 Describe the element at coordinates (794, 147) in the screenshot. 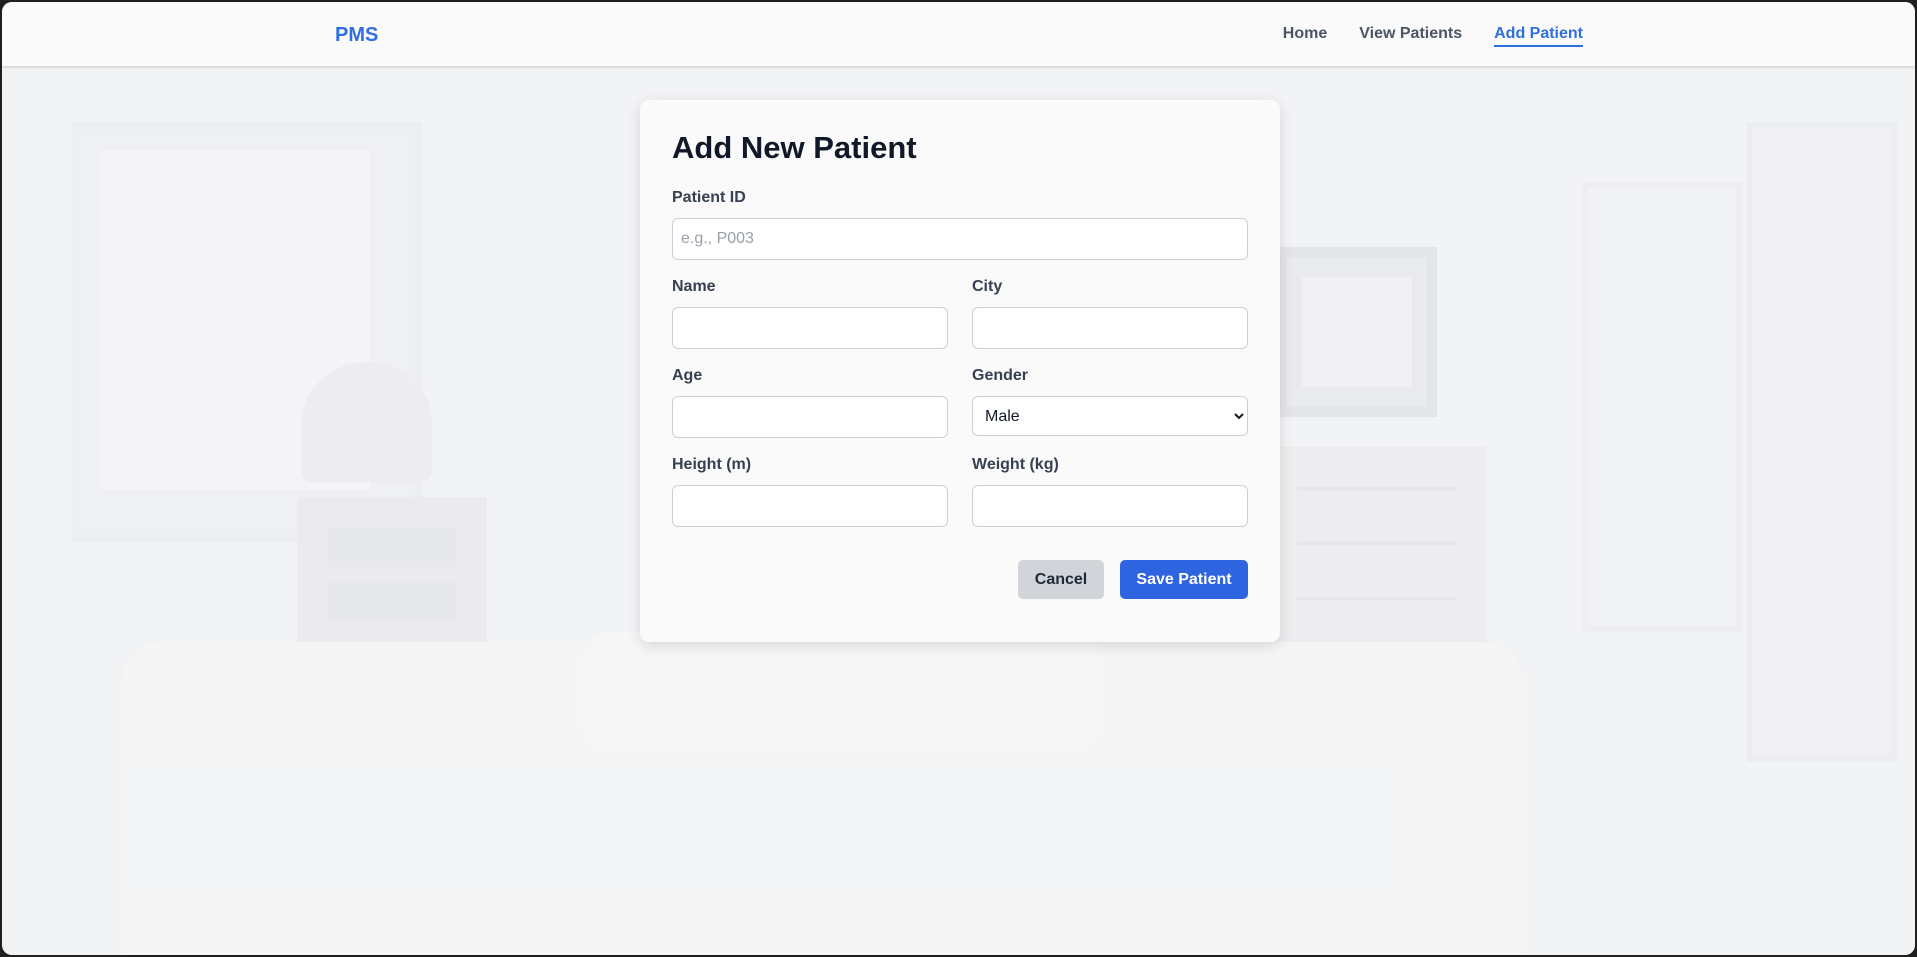

I see `form-title: Add New Patient` at that location.